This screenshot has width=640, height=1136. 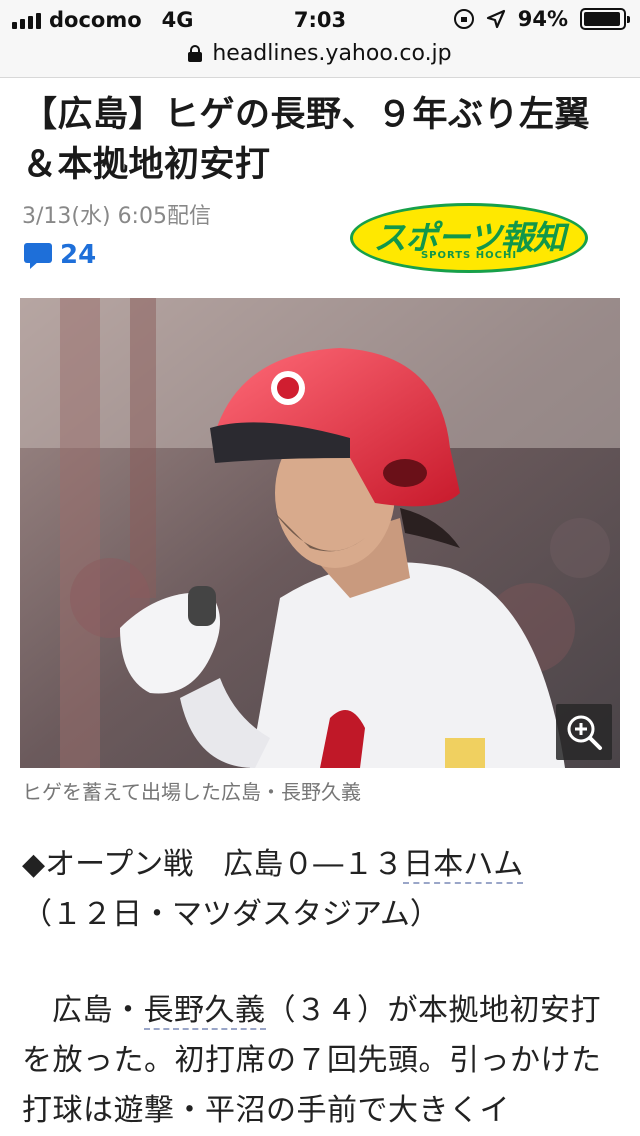 I want to click on address-bar: headlines.yahoo.co.jp, so click(x=320, y=59).